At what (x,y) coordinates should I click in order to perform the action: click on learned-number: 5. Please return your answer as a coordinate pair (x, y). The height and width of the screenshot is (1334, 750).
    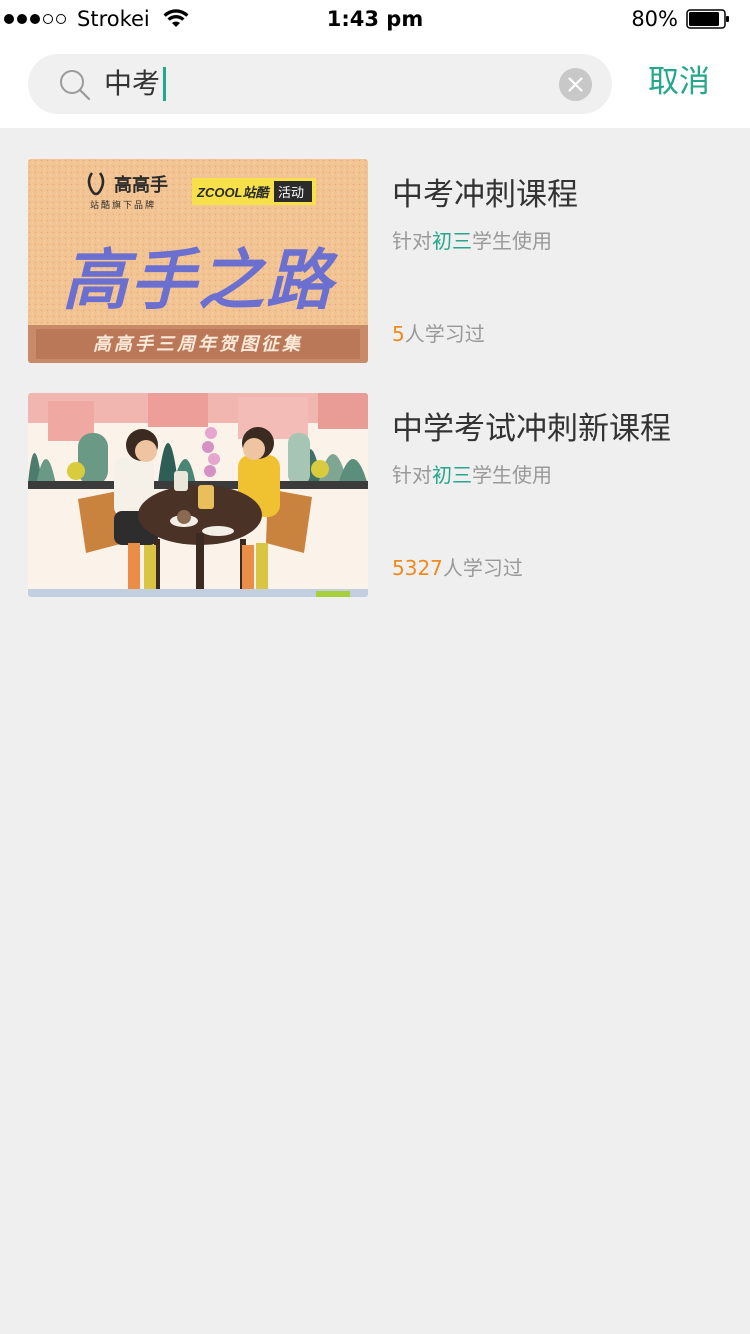
    Looking at the image, I should click on (398, 334).